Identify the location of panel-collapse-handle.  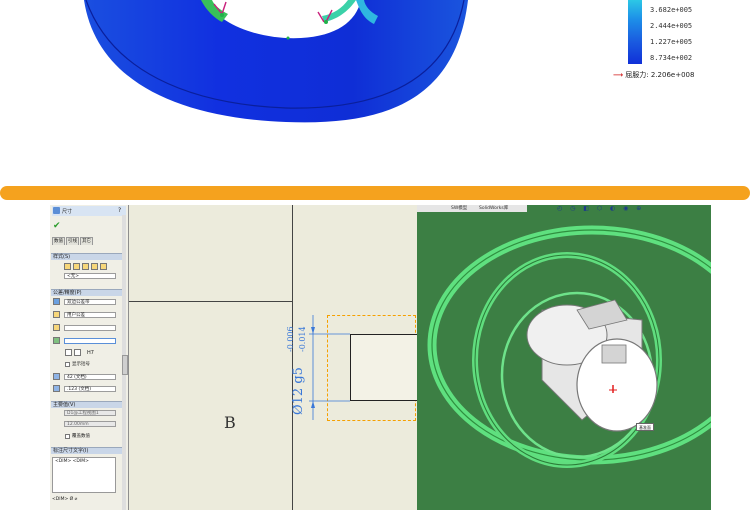
(125, 365).